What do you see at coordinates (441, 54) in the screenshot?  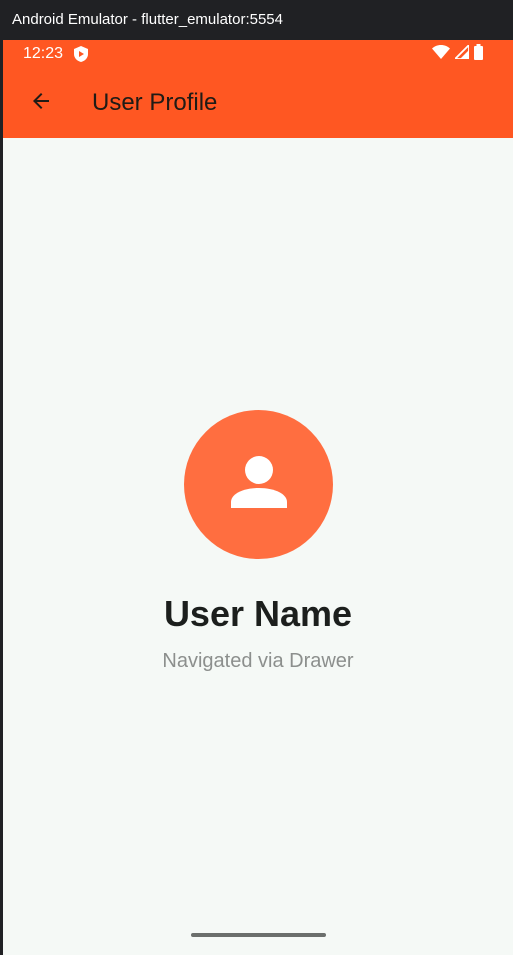 I see `wifi-icon` at bounding box center [441, 54].